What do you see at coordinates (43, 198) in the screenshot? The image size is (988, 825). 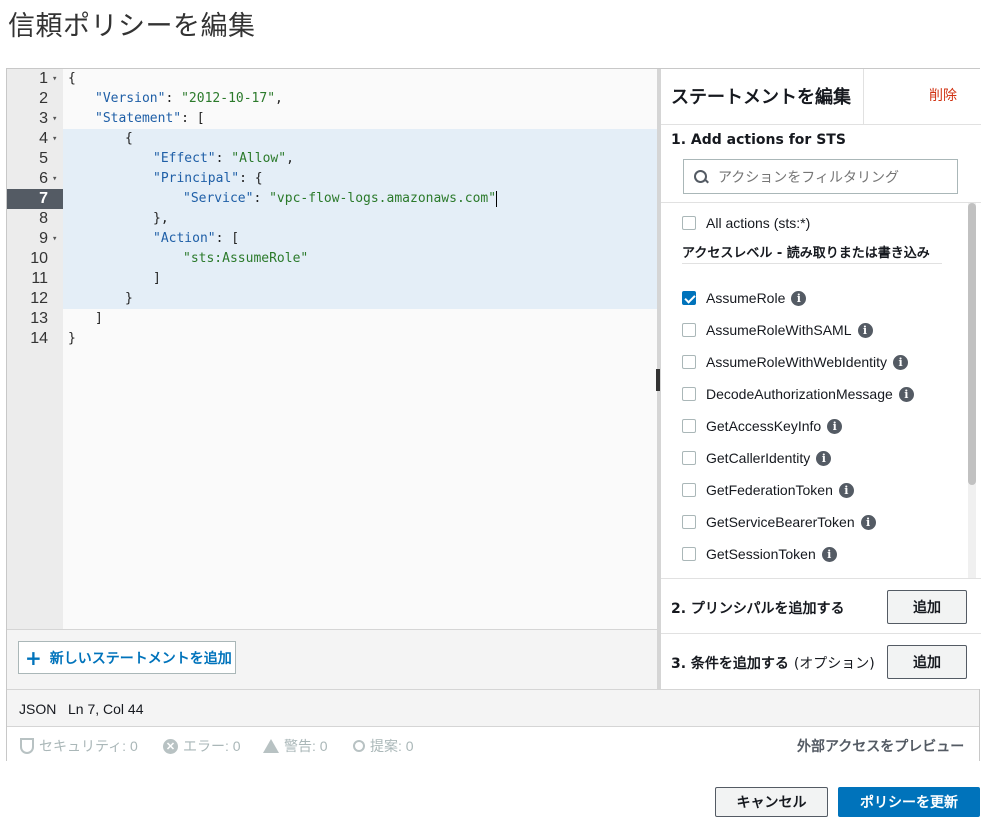 I see `line-number: 7` at bounding box center [43, 198].